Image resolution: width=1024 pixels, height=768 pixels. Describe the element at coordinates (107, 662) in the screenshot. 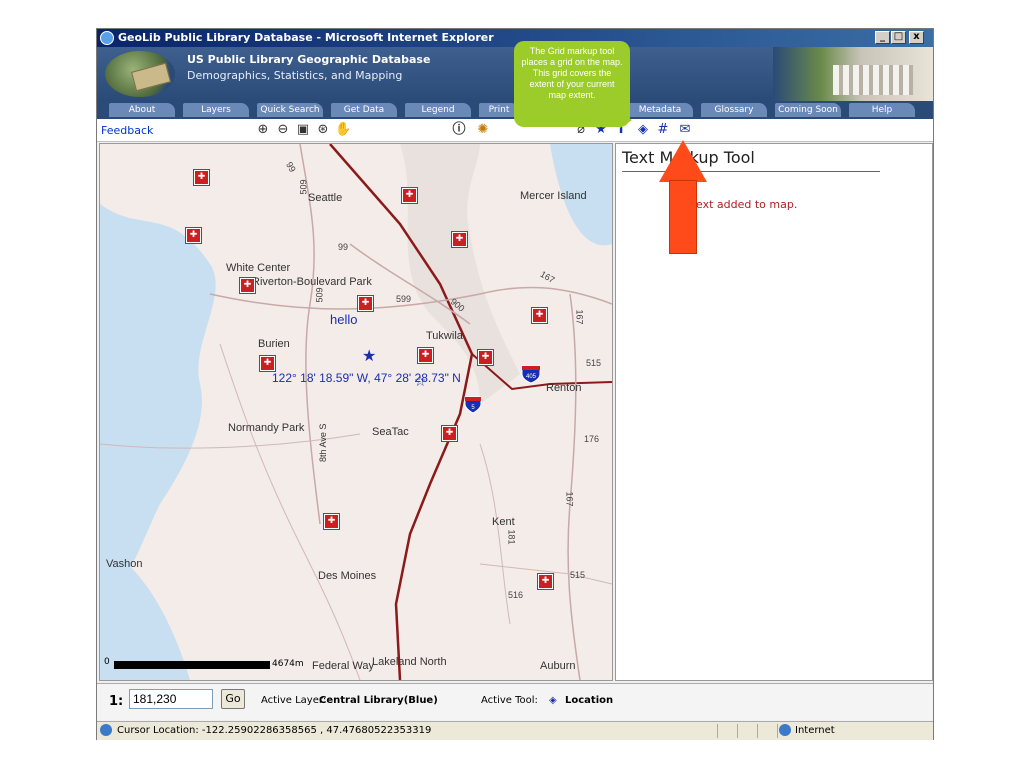

I see `scale-bar-start: 0` at that location.